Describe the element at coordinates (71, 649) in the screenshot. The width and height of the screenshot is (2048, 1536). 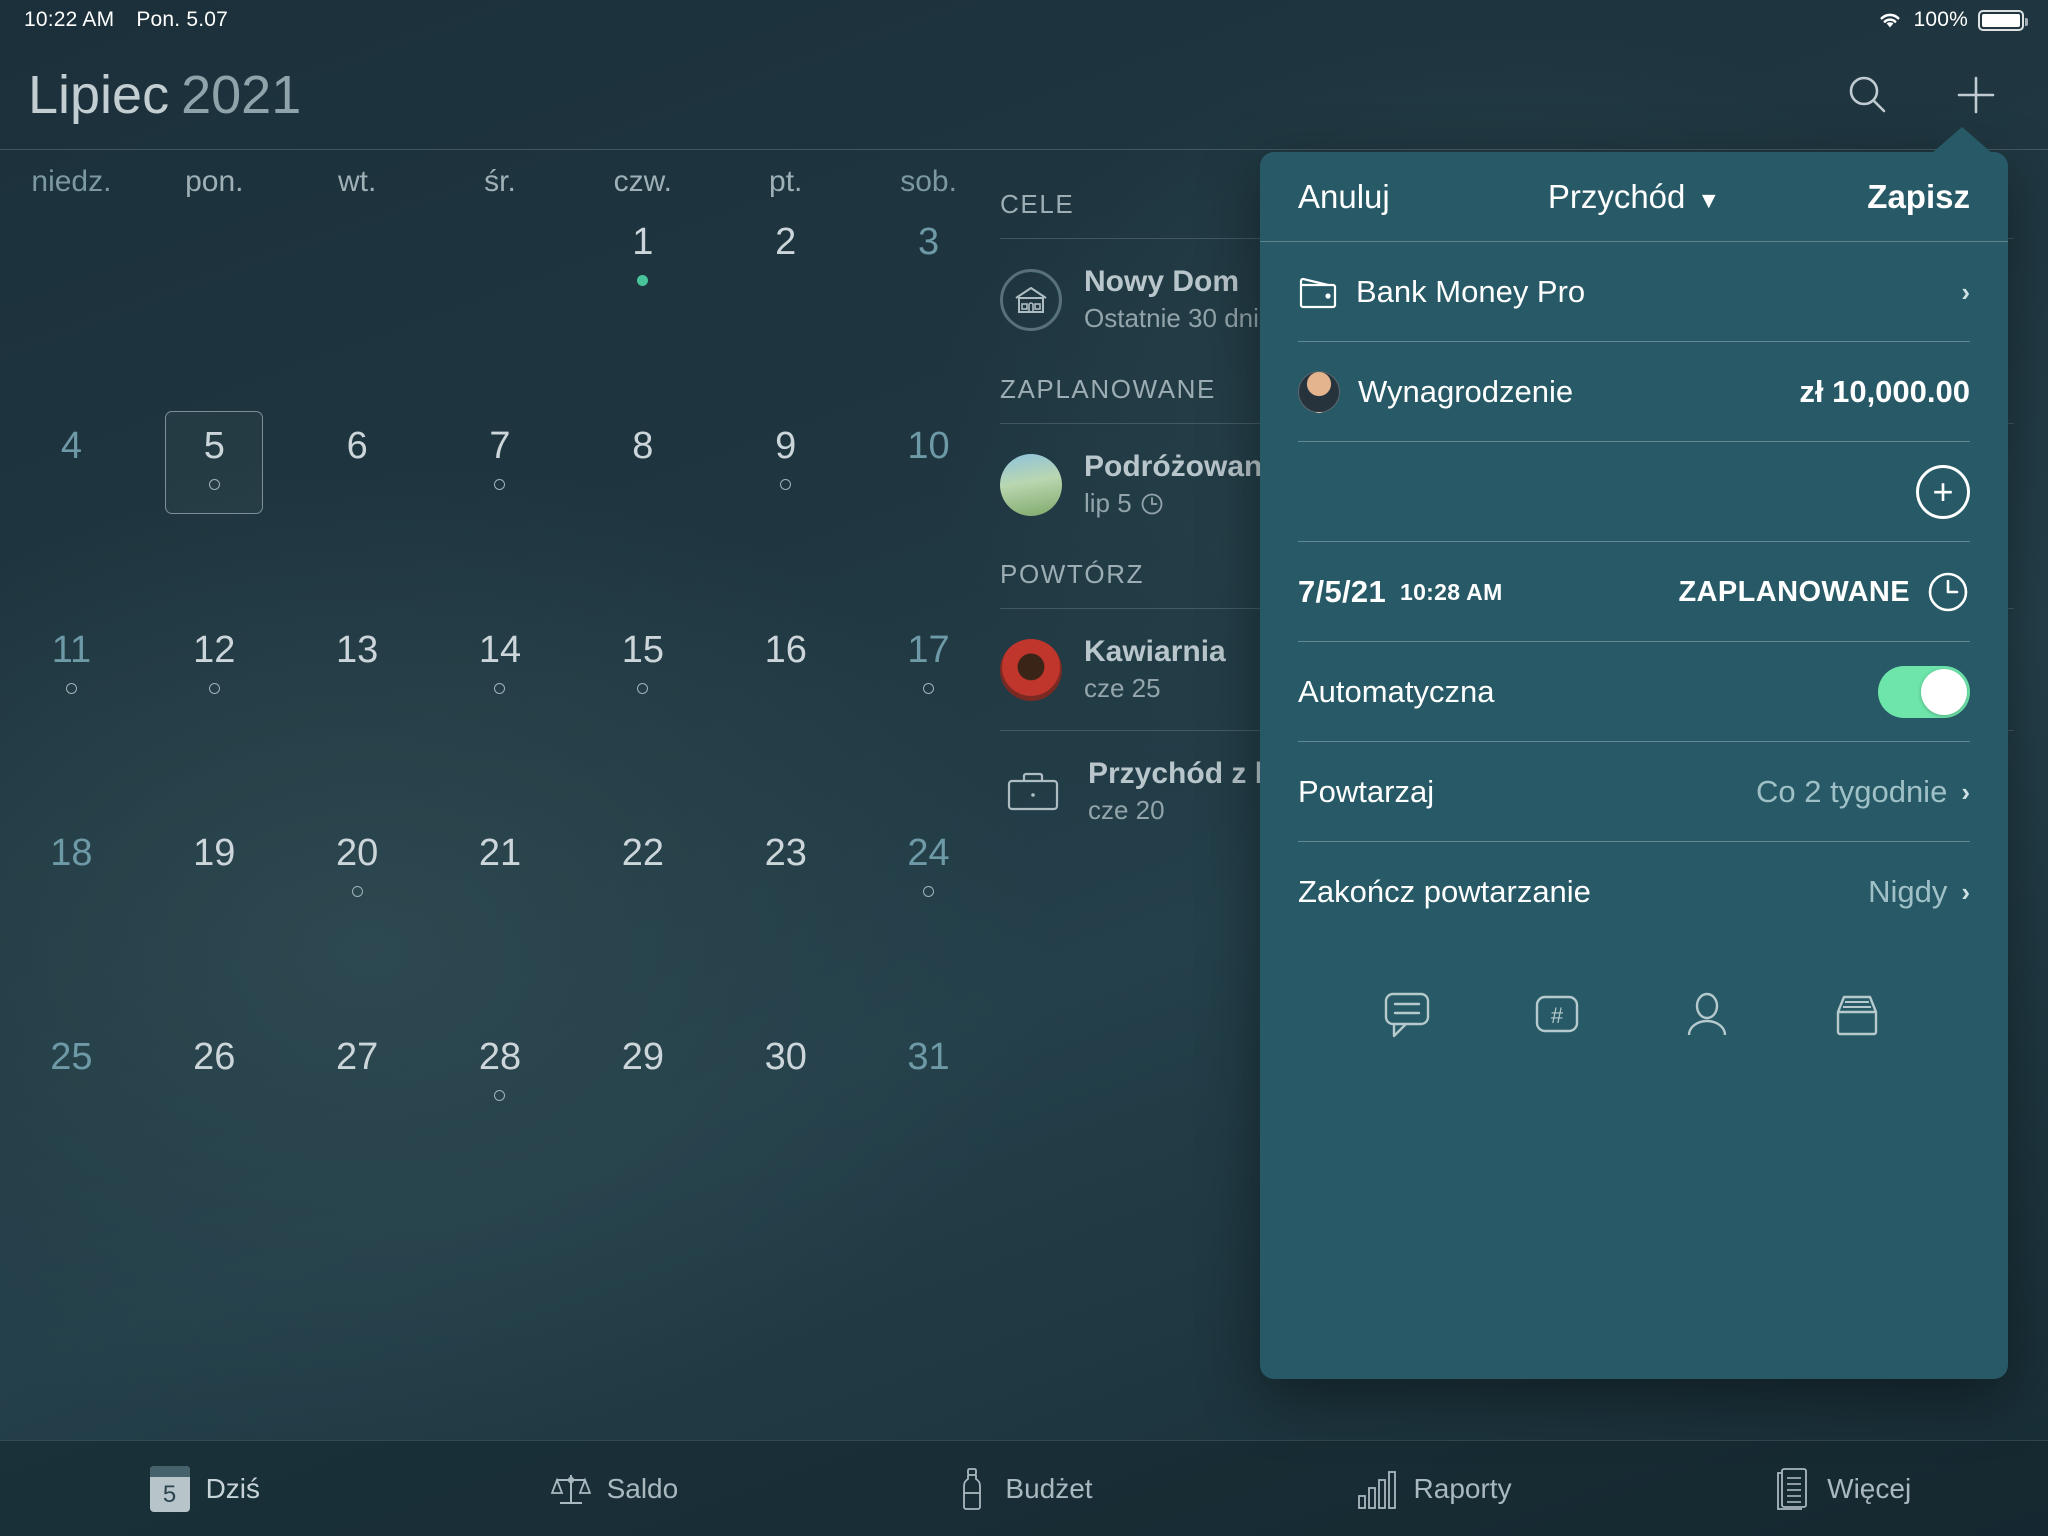
I see `day-number: 11` at that location.